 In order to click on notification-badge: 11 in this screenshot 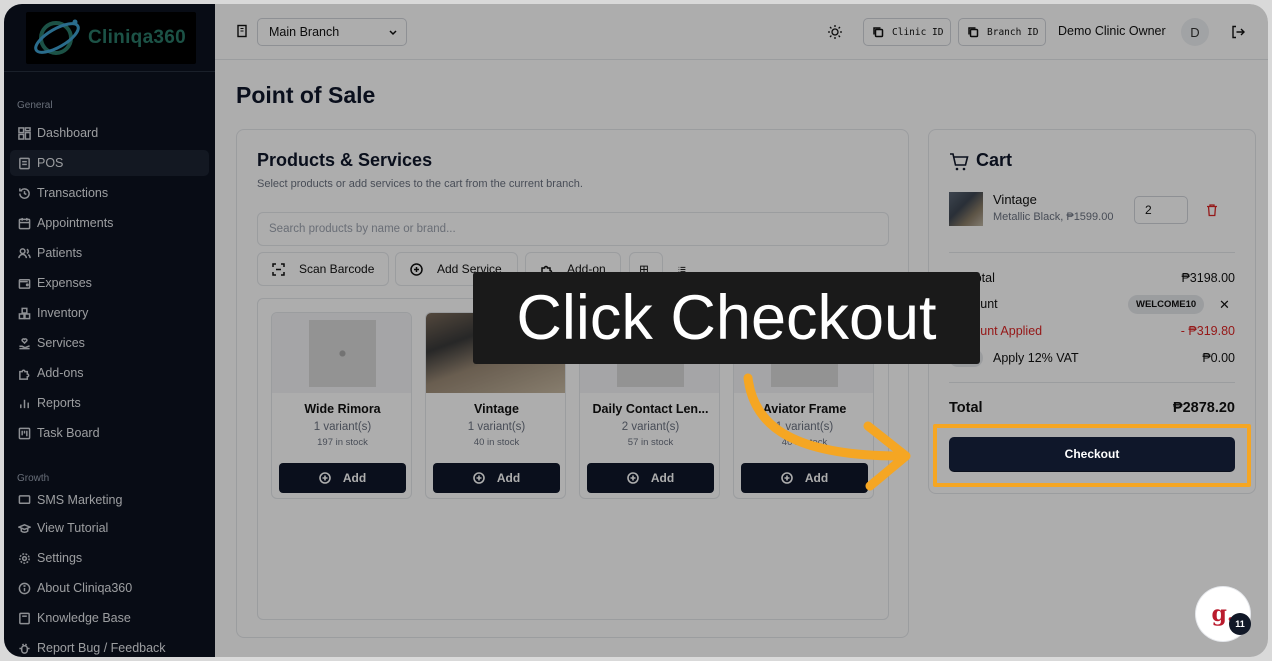, I will do `click(1240, 624)`.